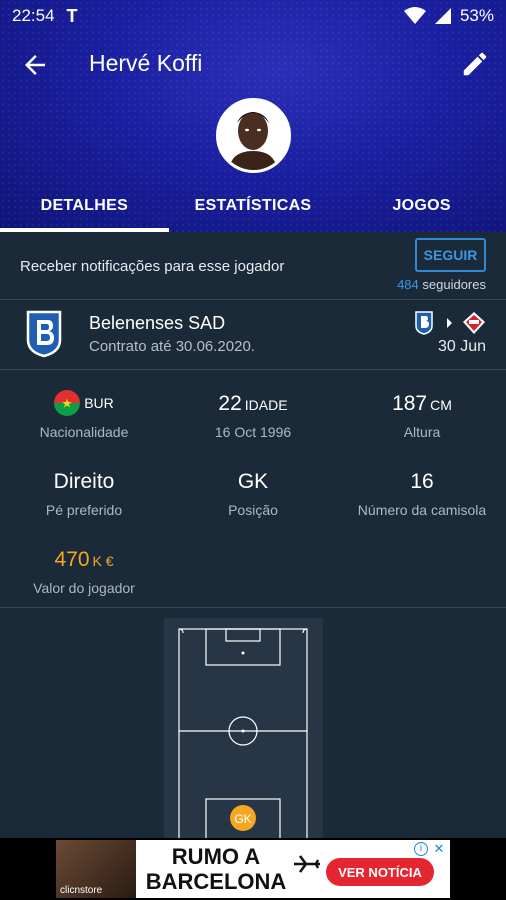 The height and width of the screenshot is (900, 506). I want to click on notification-label: Receber notificações para esse jogador, so click(152, 266).